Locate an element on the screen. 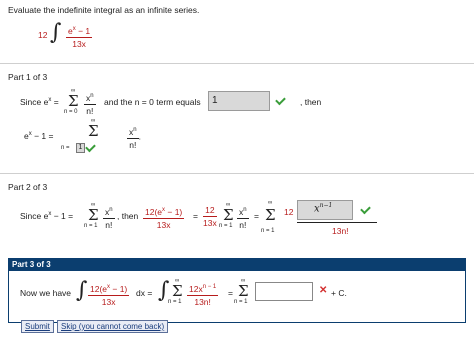 This screenshot has height=349, width=474. part1-since: Since ex = is located at coordinates (39, 102).